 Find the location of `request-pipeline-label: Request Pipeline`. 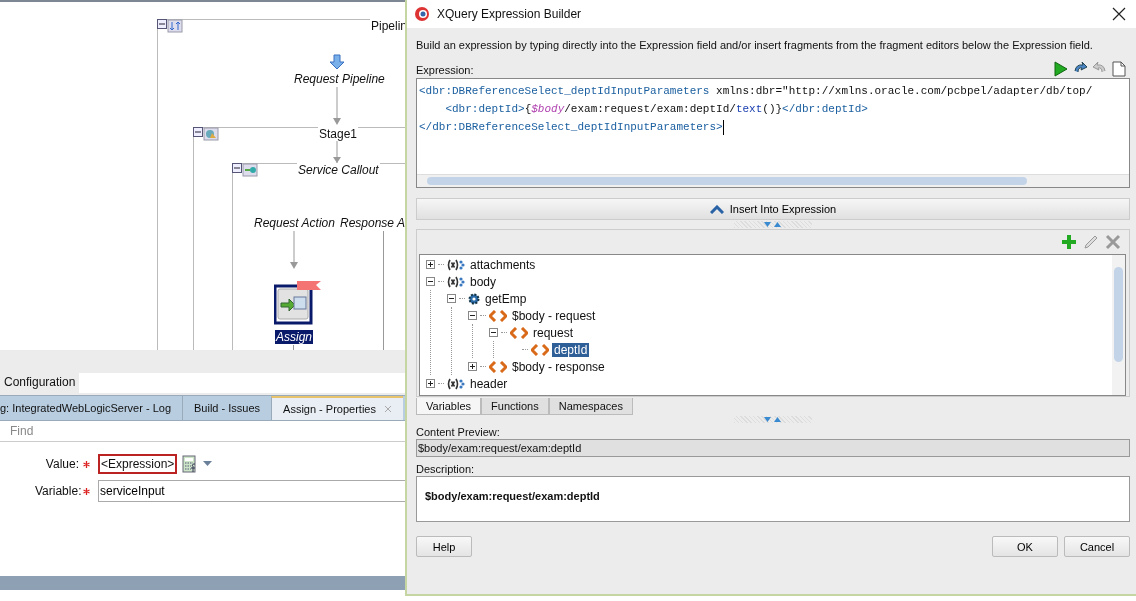

request-pipeline-label: Request Pipeline is located at coordinates (339, 79).